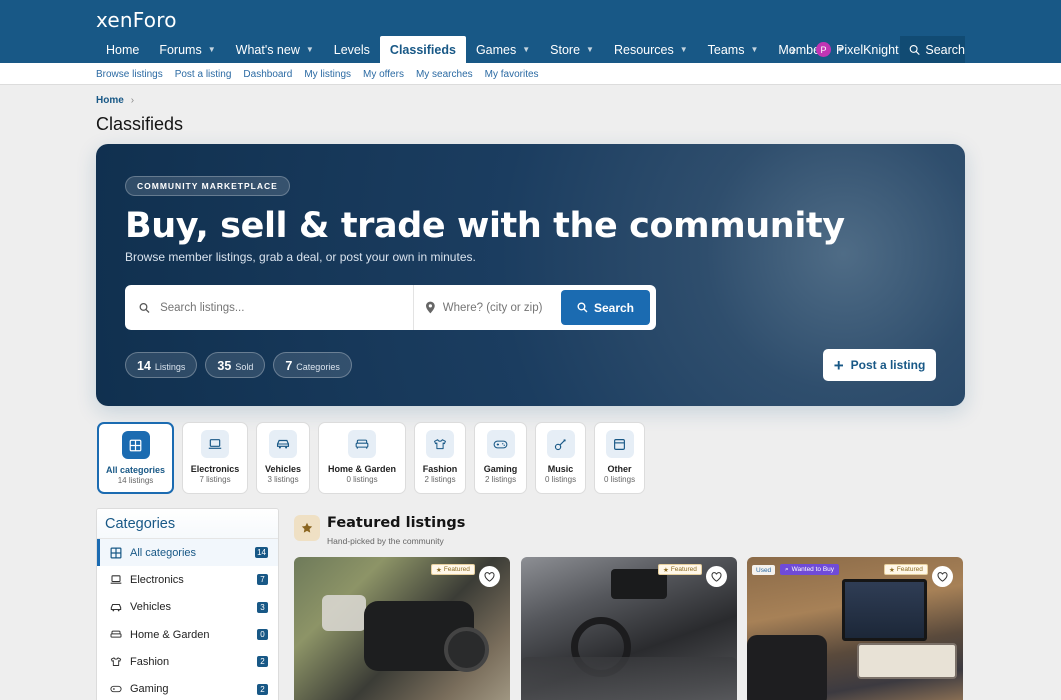 This screenshot has height=700, width=1061. Describe the element at coordinates (187, 687) in the screenshot. I see `sidebar-item-gaming: Gaming 2` at that location.